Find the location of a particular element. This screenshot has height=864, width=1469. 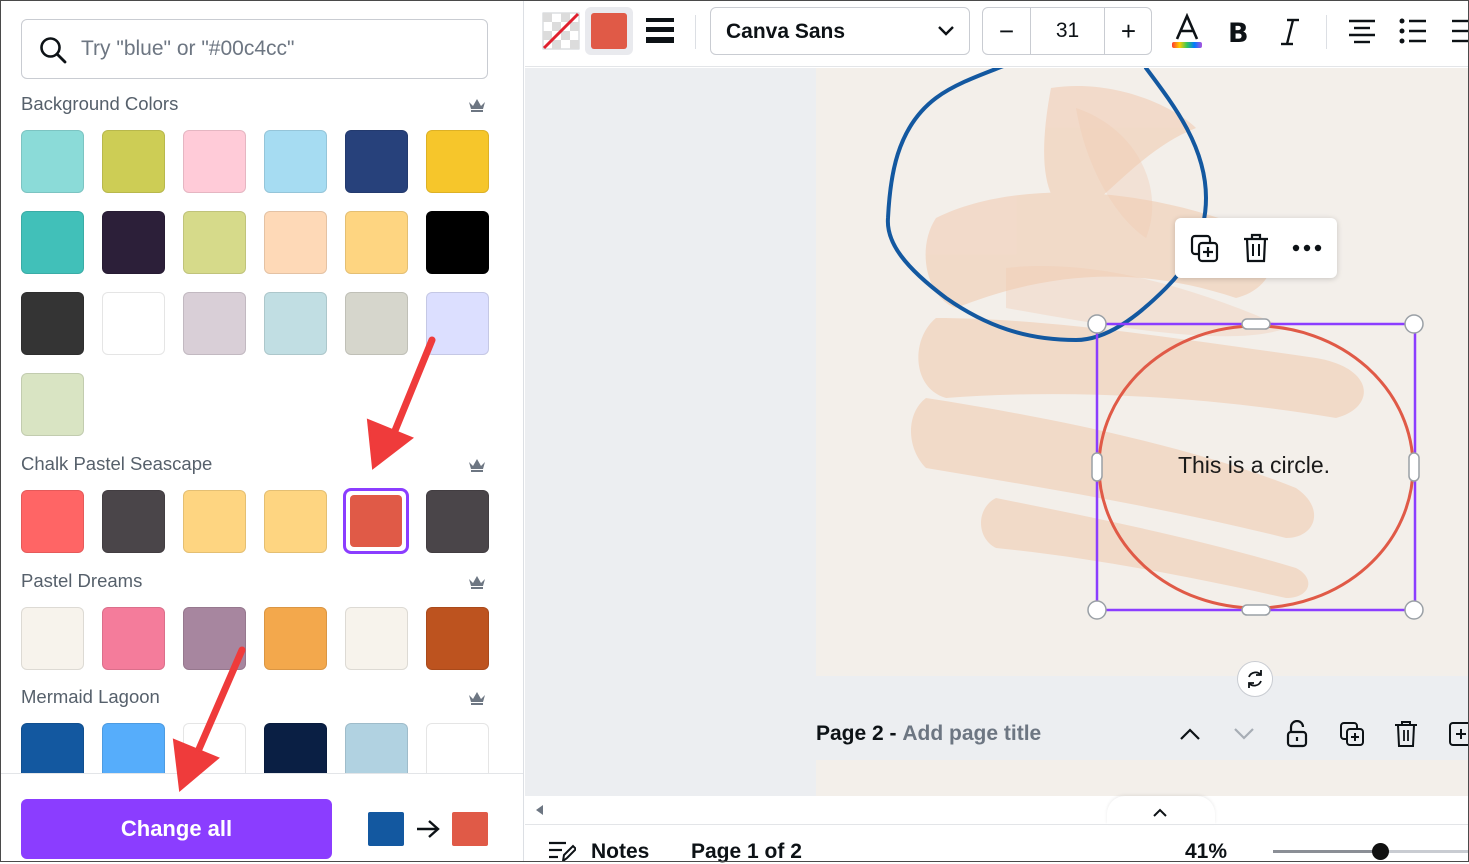

more-options-icon is located at coordinates (1307, 248).